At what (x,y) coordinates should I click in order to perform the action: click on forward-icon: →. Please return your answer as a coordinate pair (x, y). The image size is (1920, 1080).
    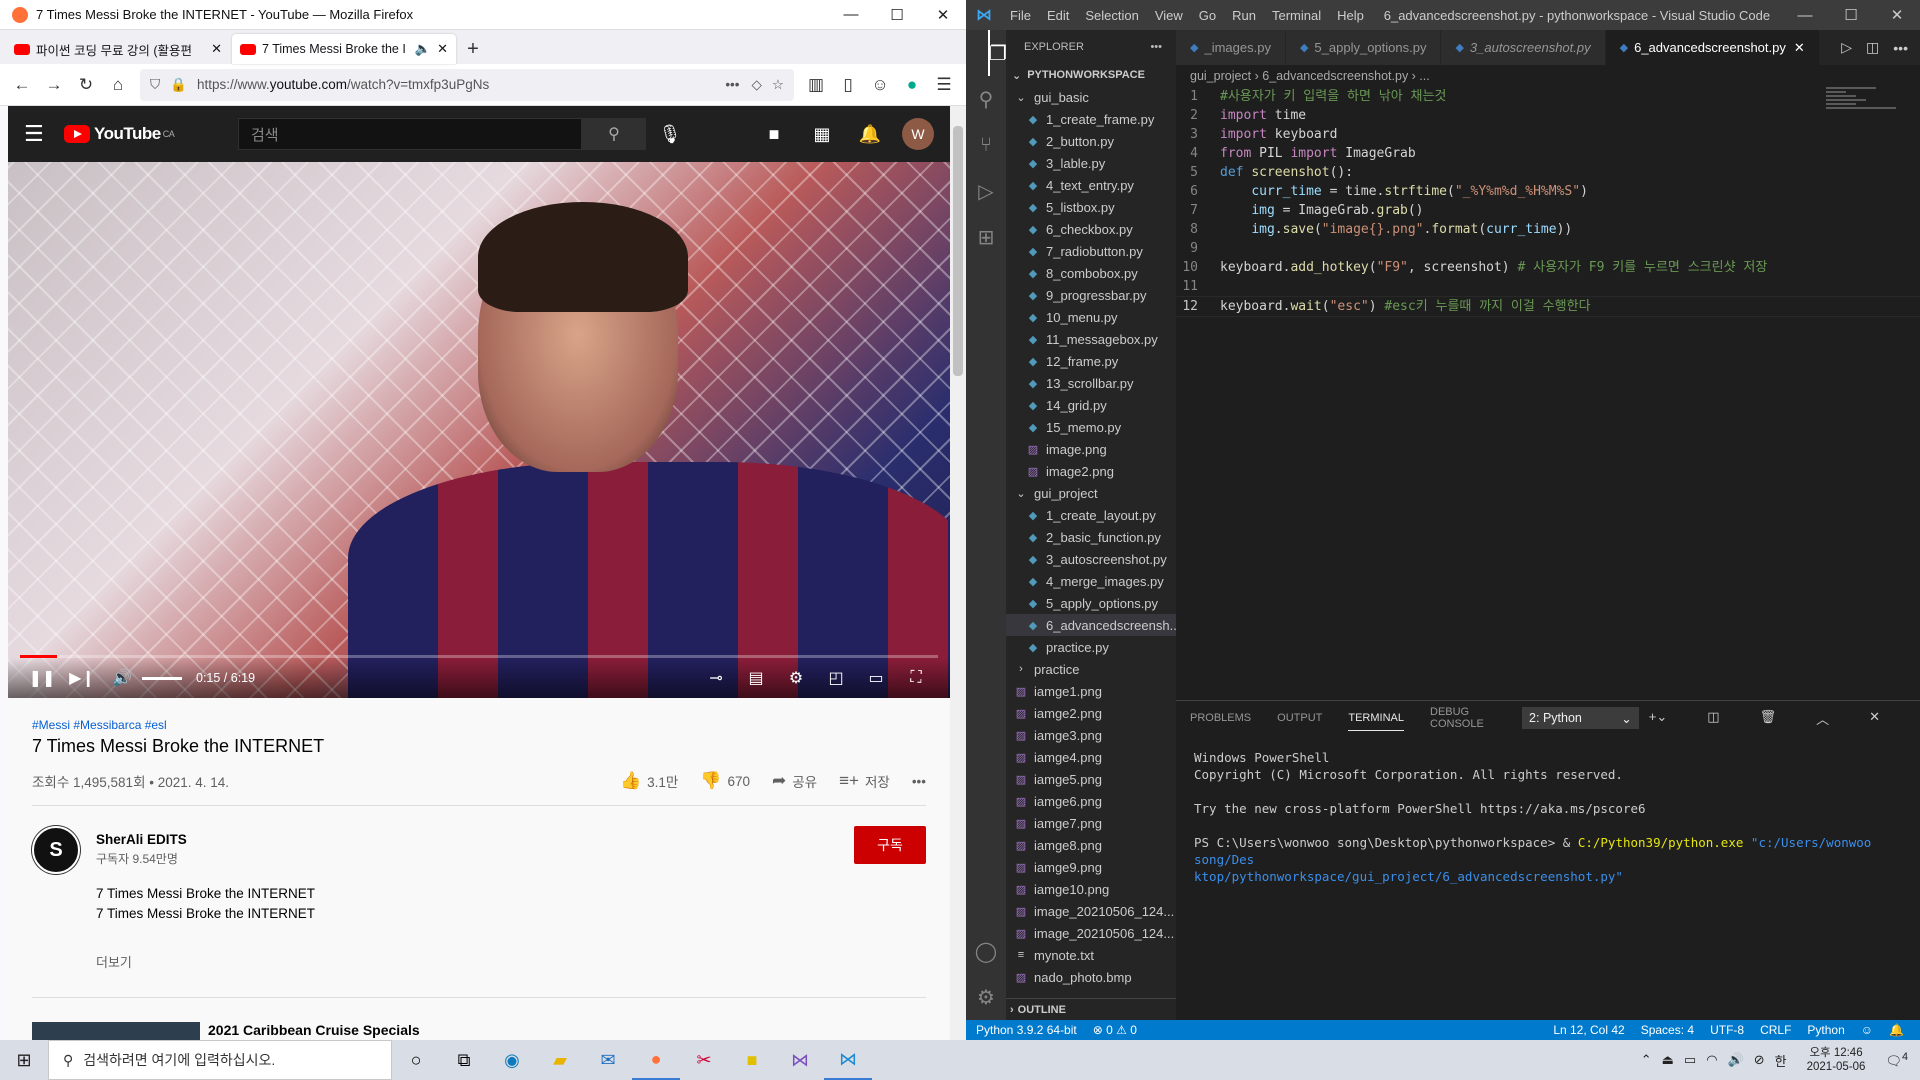
    Looking at the image, I should click on (54, 85).